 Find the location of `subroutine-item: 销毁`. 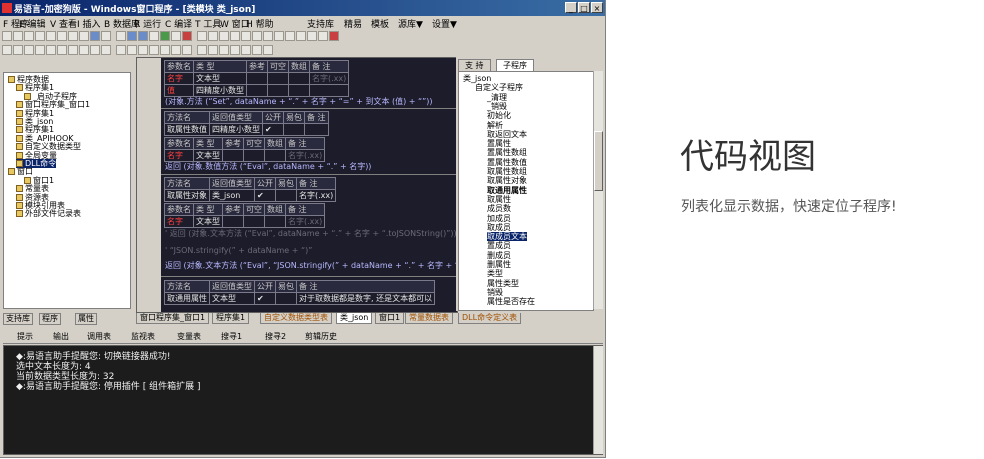

subroutine-item: 销毁 is located at coordinates (495, 292).